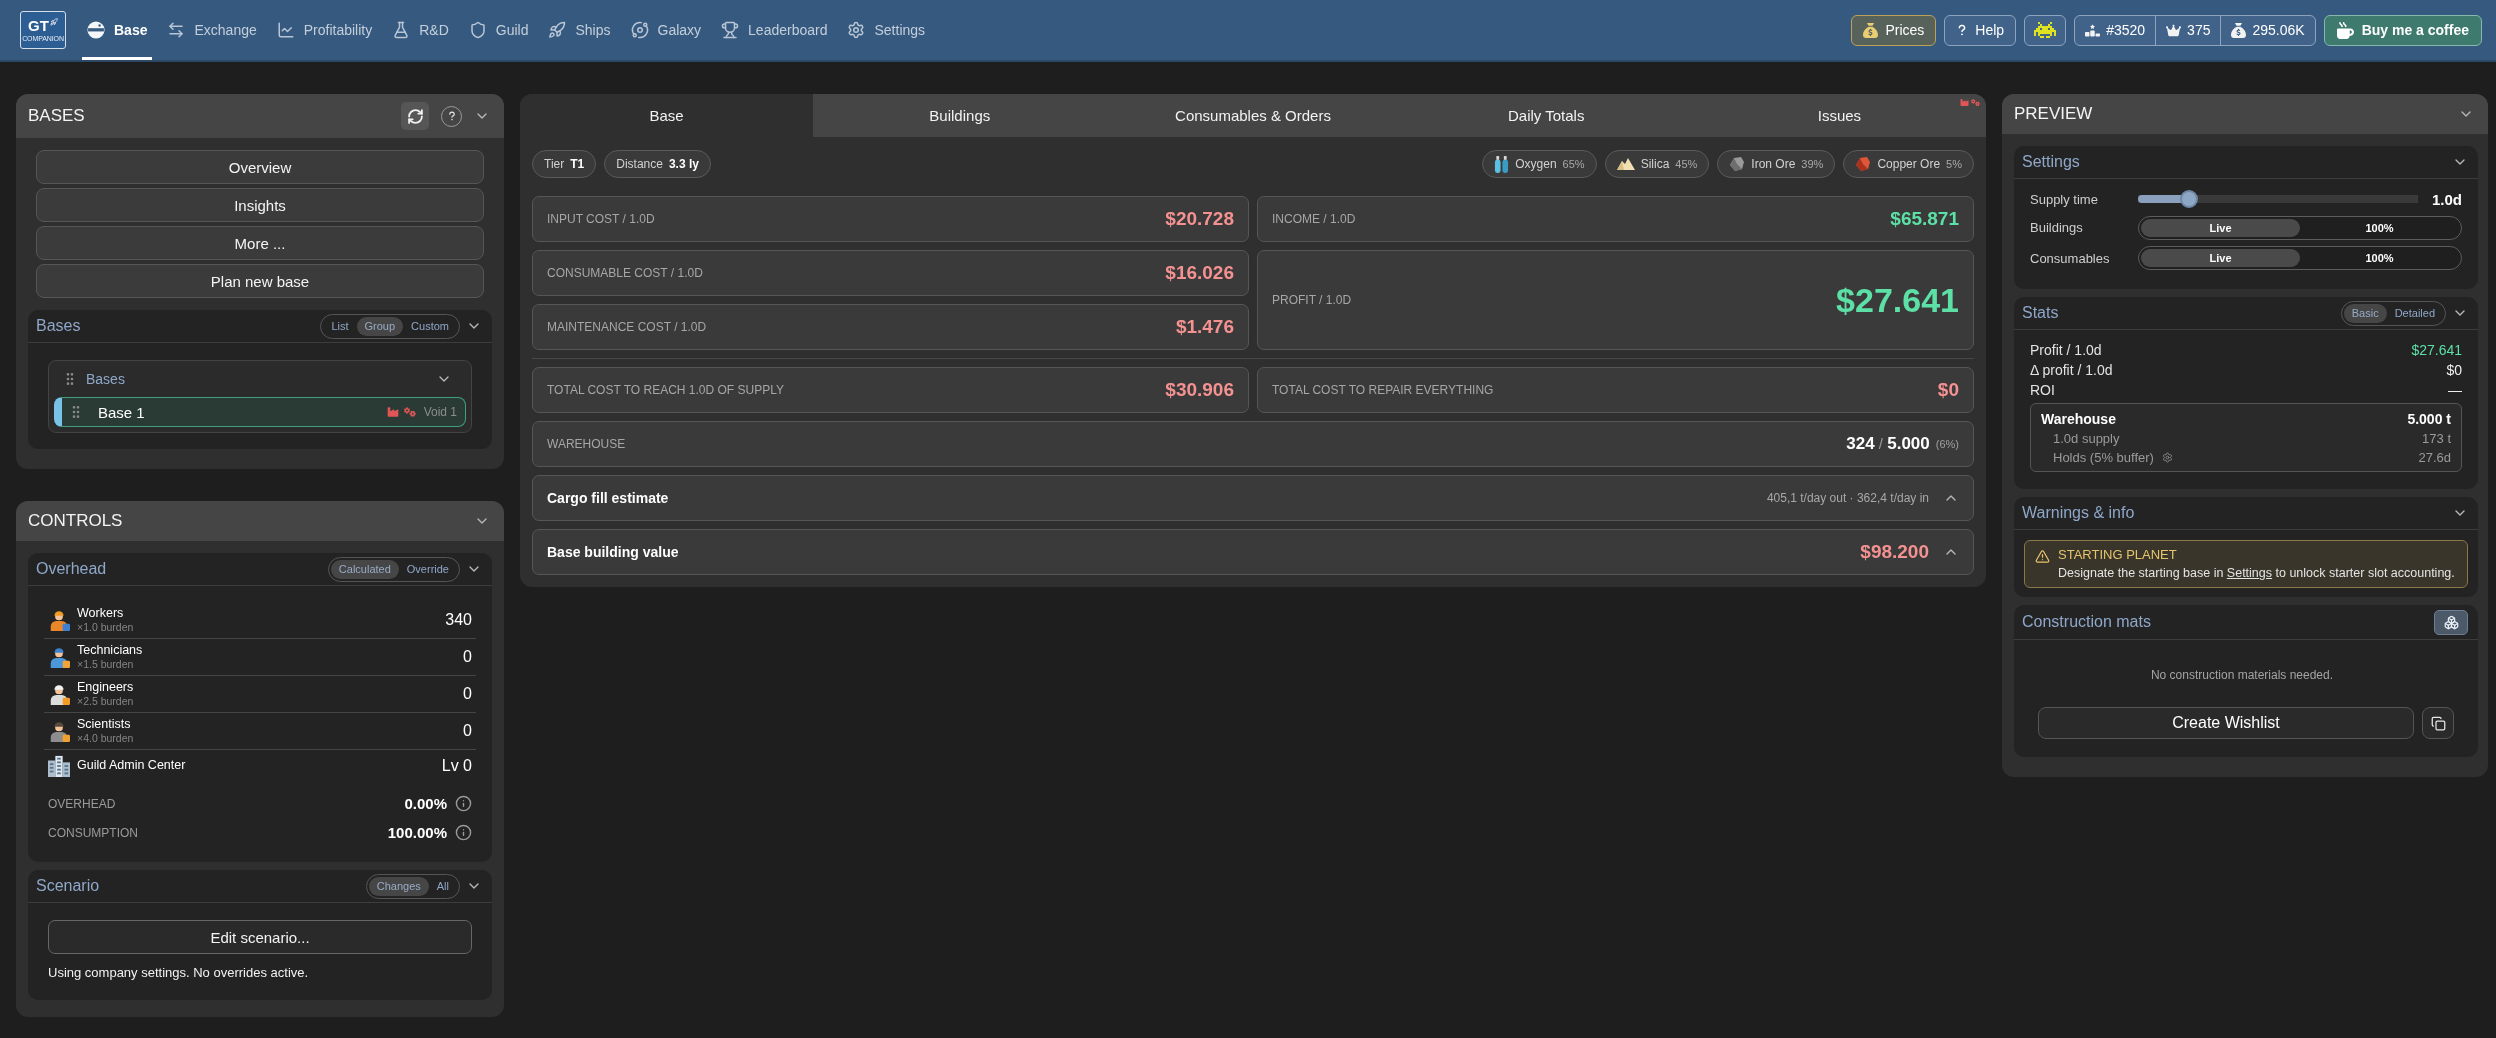 This screenshot has width=2496, height=1038. Describe the element at coordinates (2226, 723) in the screenshot. I see `create-wishlist-button: Create Wishlist` at that location.